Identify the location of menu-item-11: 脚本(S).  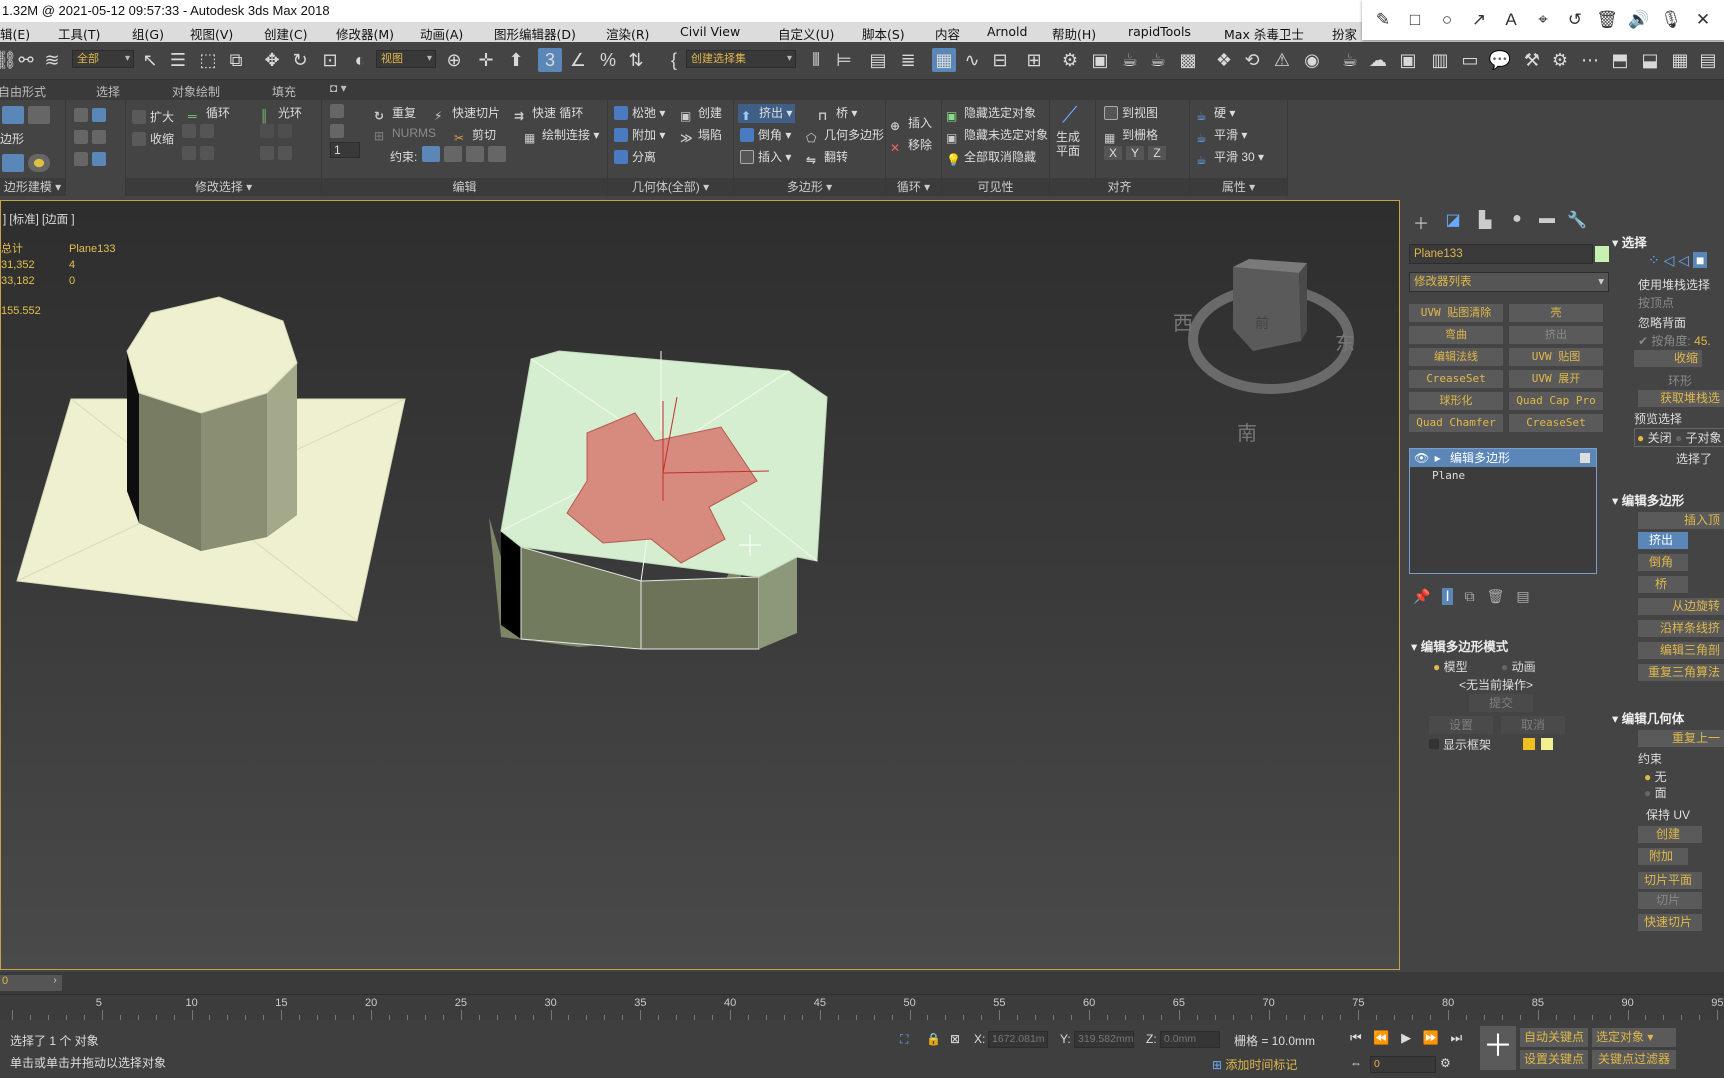
(883, 33).